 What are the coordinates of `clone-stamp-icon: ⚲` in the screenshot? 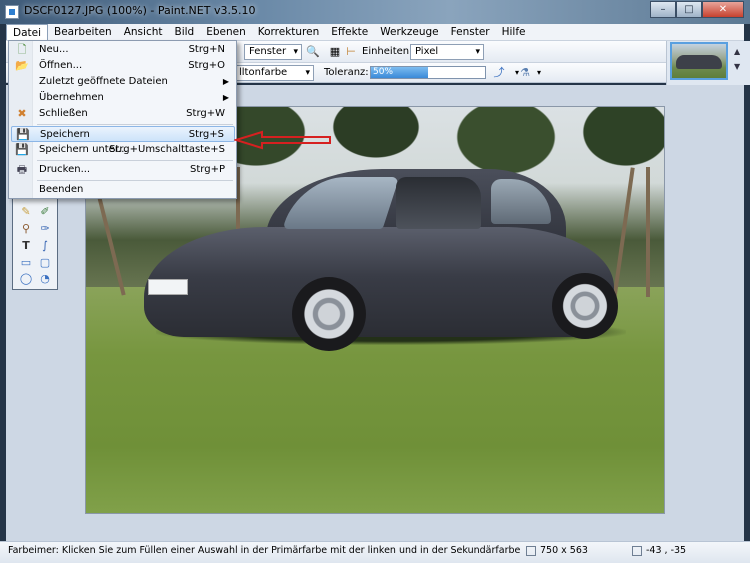 It's located at (26, 229).